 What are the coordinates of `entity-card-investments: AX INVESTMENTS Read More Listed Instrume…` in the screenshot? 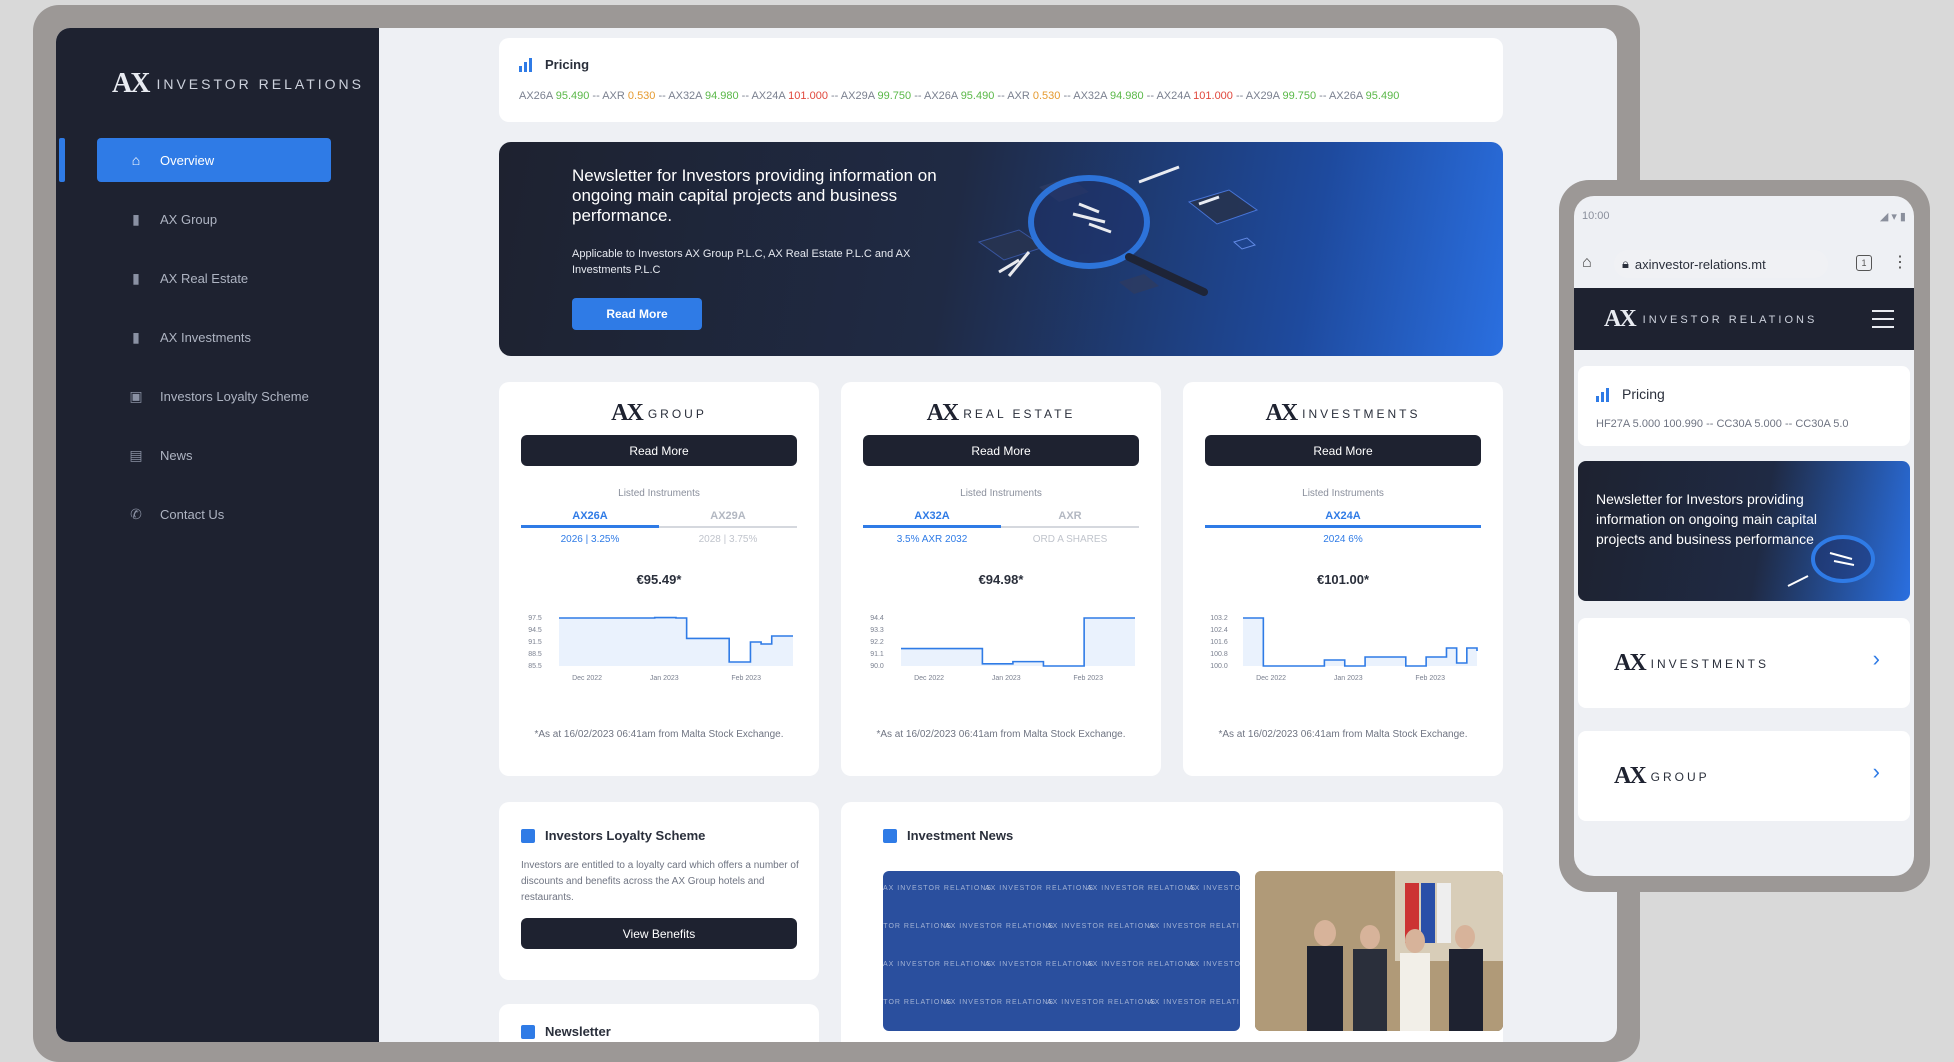 It's located at (1343, 579).